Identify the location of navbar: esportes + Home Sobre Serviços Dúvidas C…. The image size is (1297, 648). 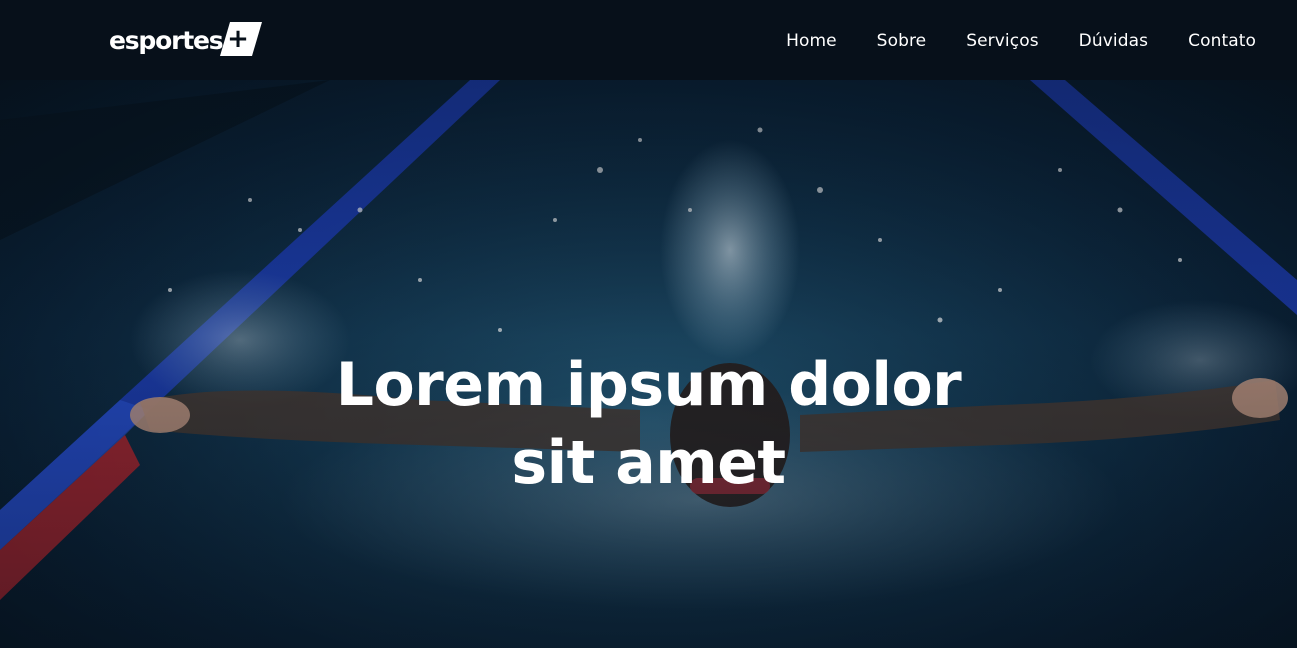
(648, 40).